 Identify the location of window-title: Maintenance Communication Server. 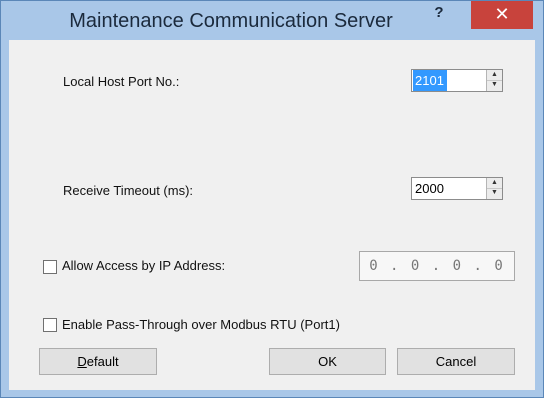
(231, 21).